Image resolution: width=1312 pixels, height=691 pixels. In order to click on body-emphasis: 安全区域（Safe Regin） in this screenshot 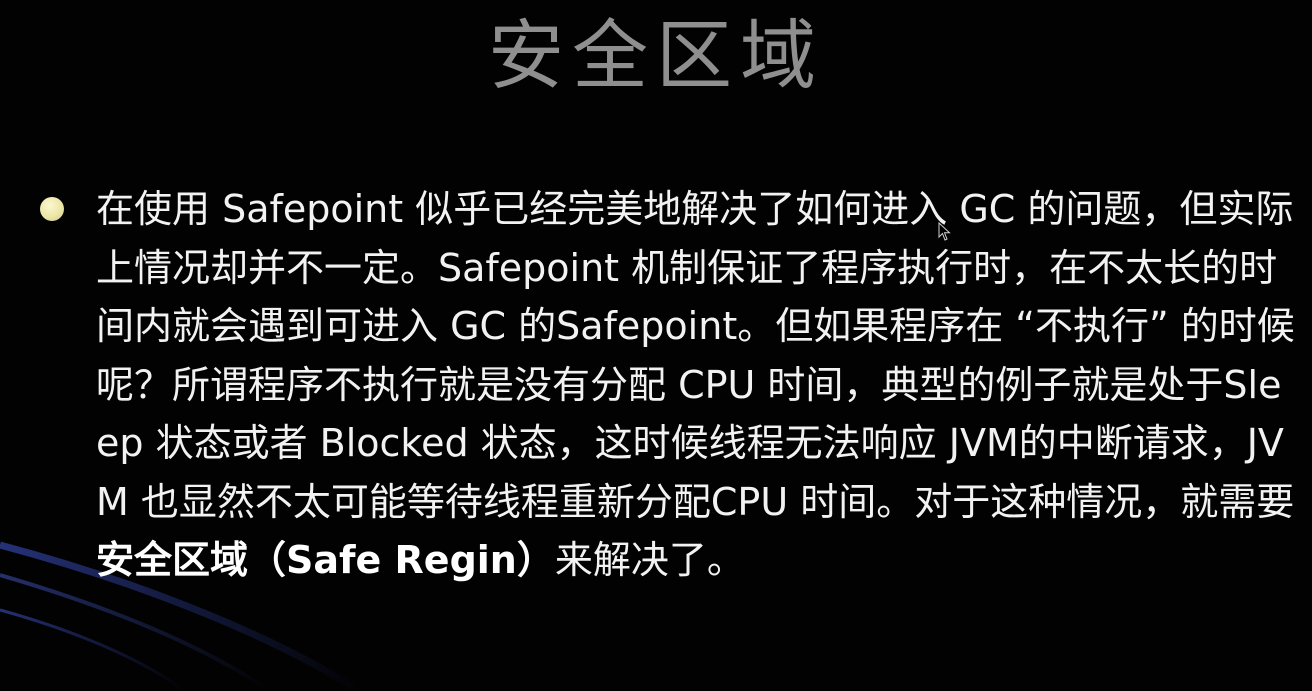, I will do `click(325, 560)`.